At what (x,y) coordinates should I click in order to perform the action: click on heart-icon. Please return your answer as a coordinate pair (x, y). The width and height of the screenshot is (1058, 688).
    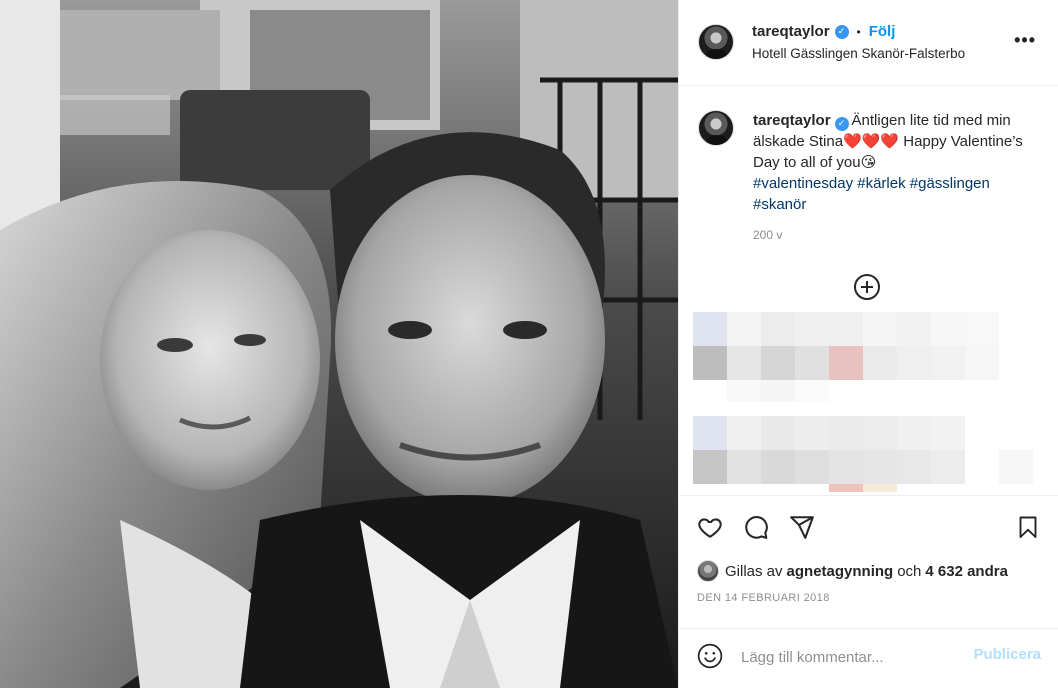
    Looking at the image, I should click on (710, 527).